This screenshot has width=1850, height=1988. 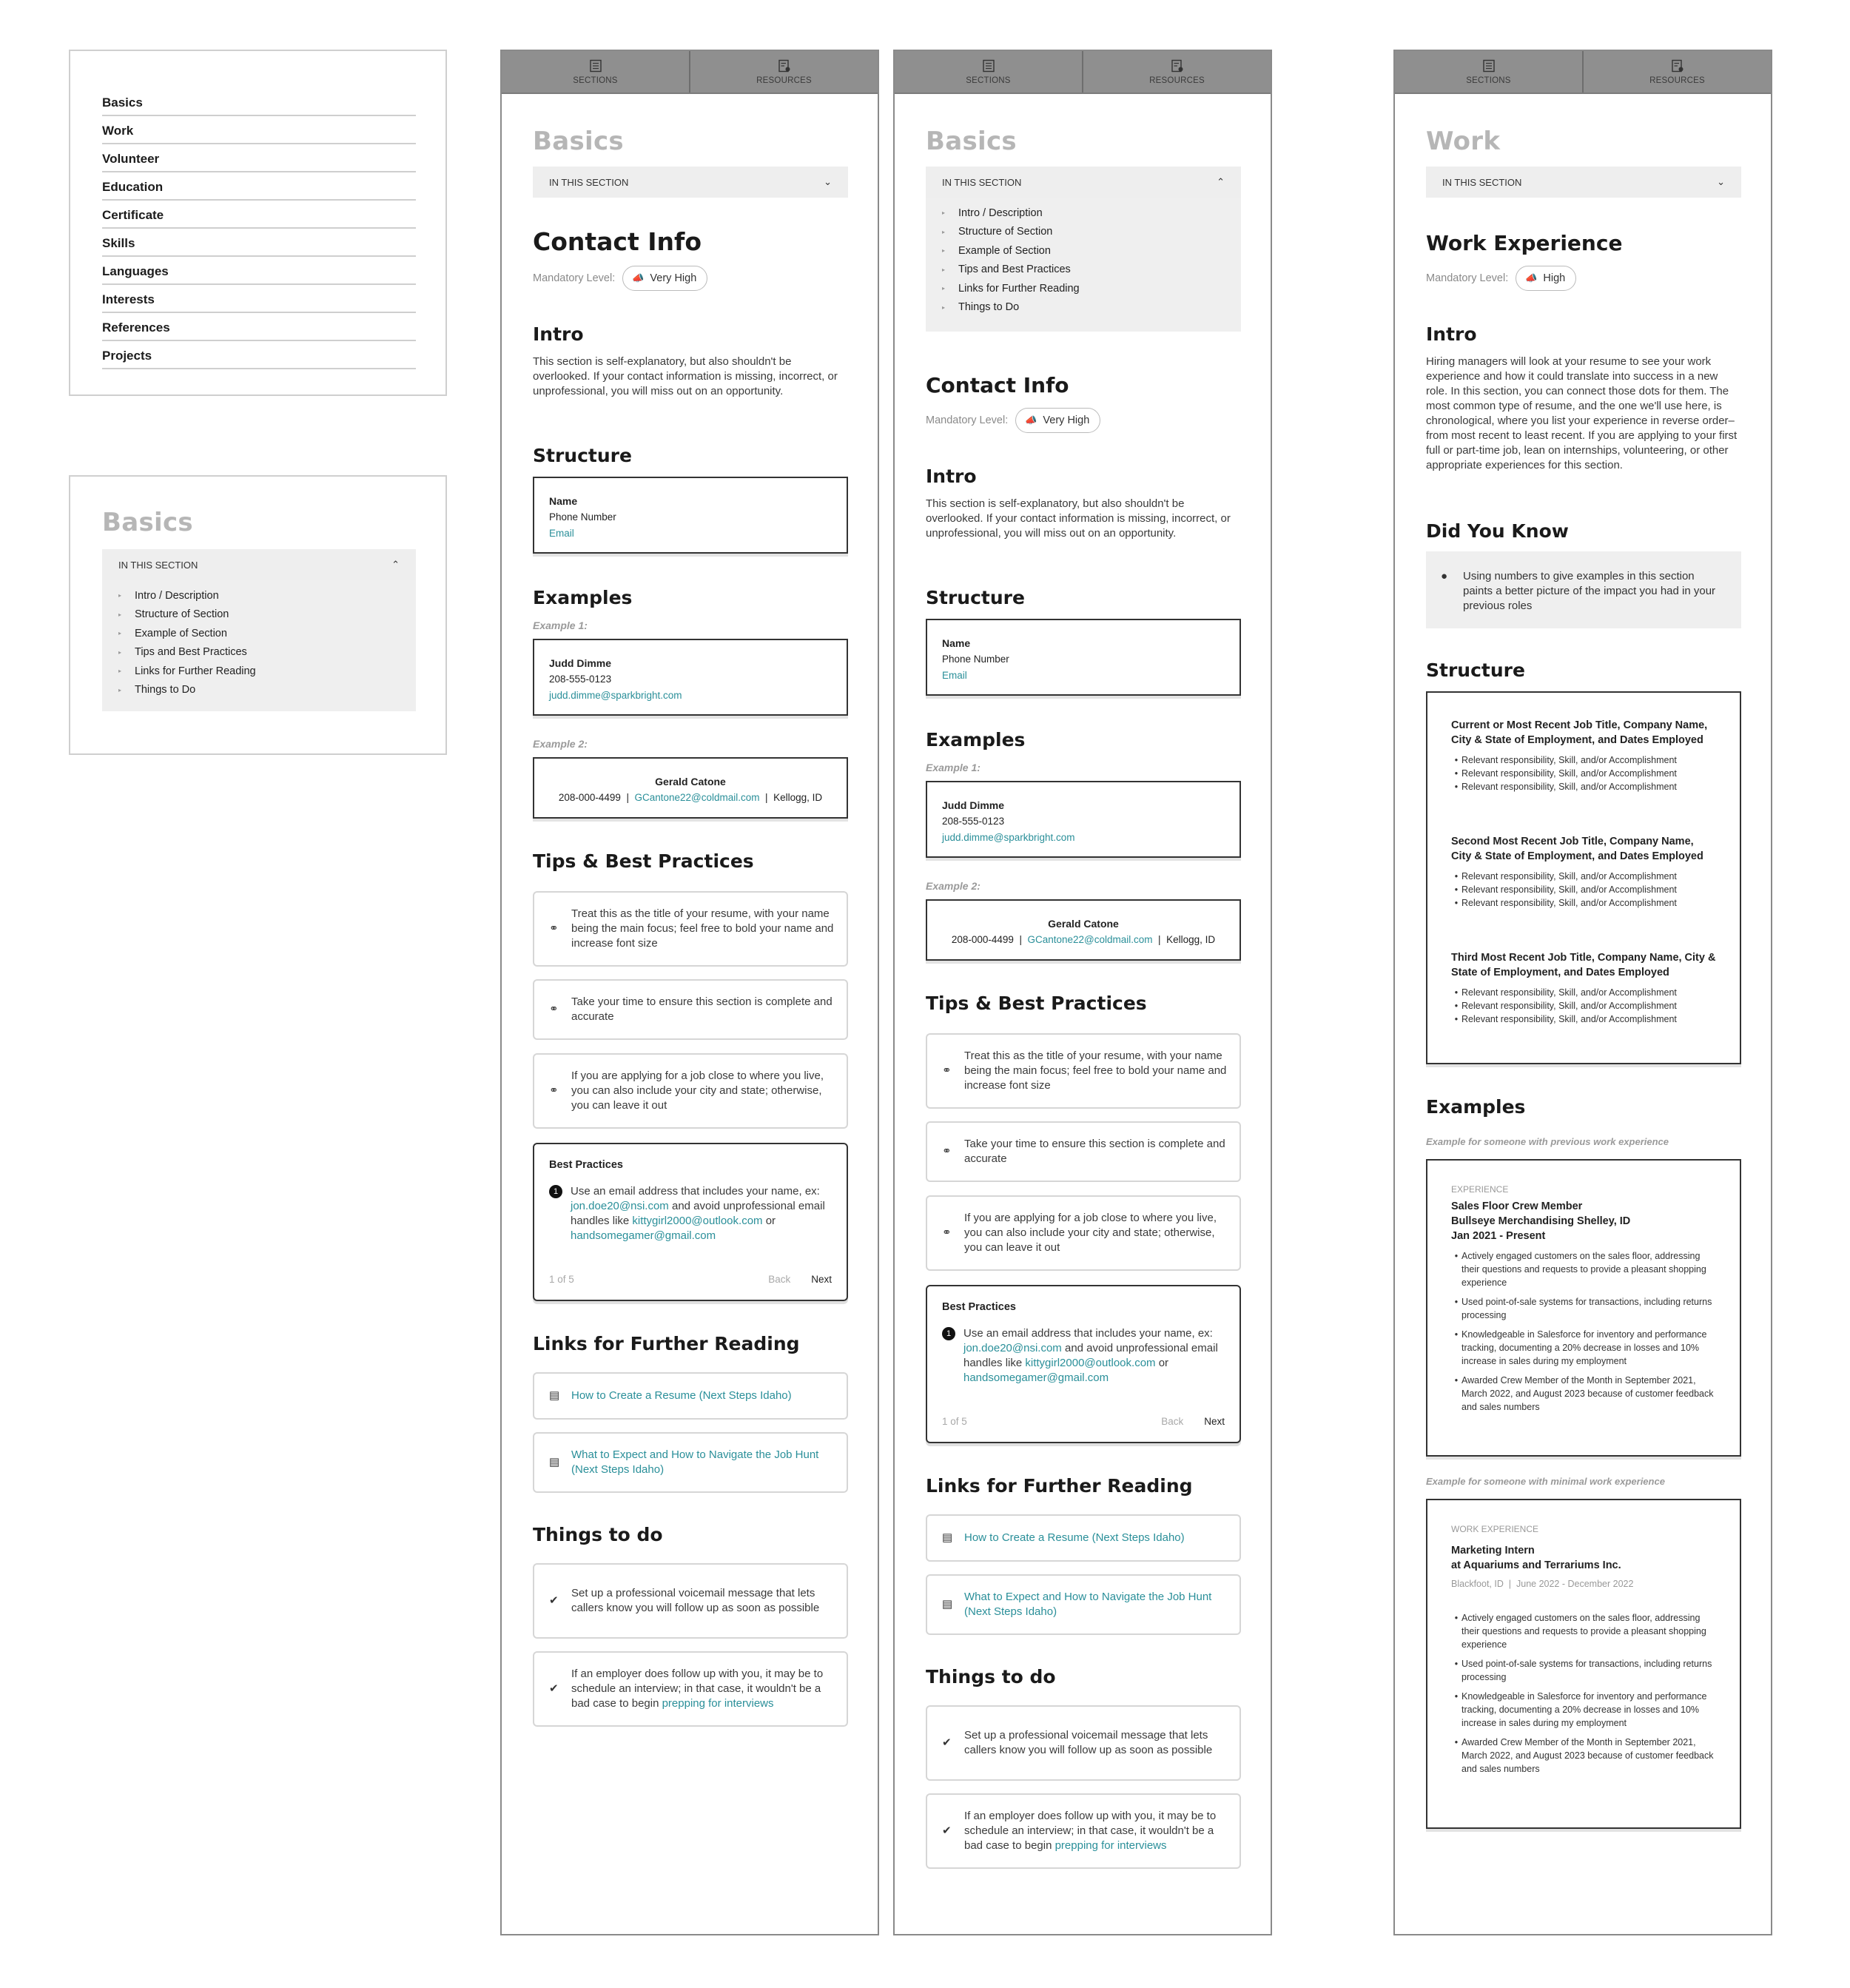 I want to click on section-title: Work, so click(x=1463, y=141).